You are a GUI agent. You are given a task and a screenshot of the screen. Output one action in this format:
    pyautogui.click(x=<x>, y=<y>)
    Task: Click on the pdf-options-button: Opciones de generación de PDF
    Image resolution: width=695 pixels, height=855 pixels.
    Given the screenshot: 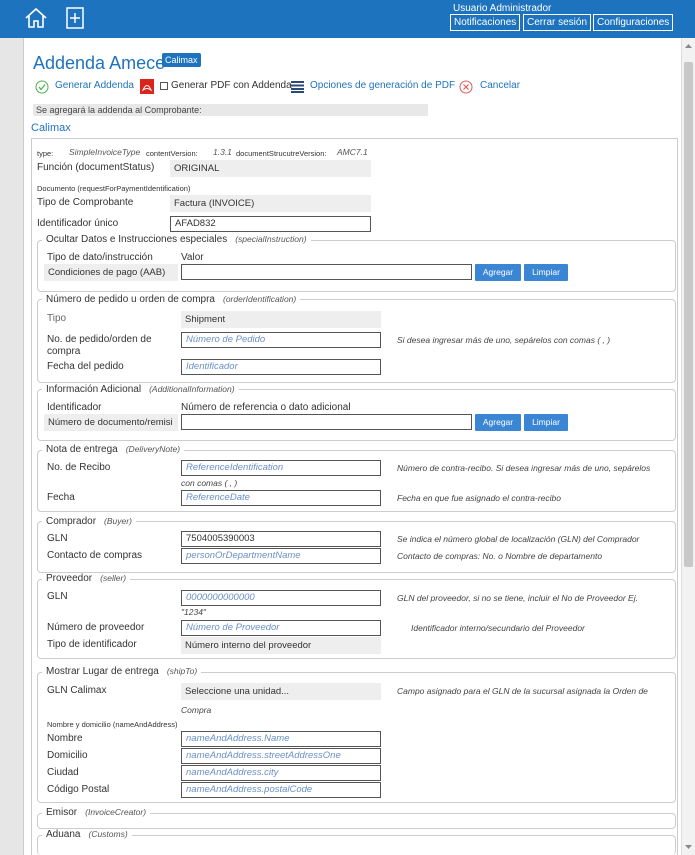 What is the action you would take?
    pyautogui.click(x=382, y=85)
    